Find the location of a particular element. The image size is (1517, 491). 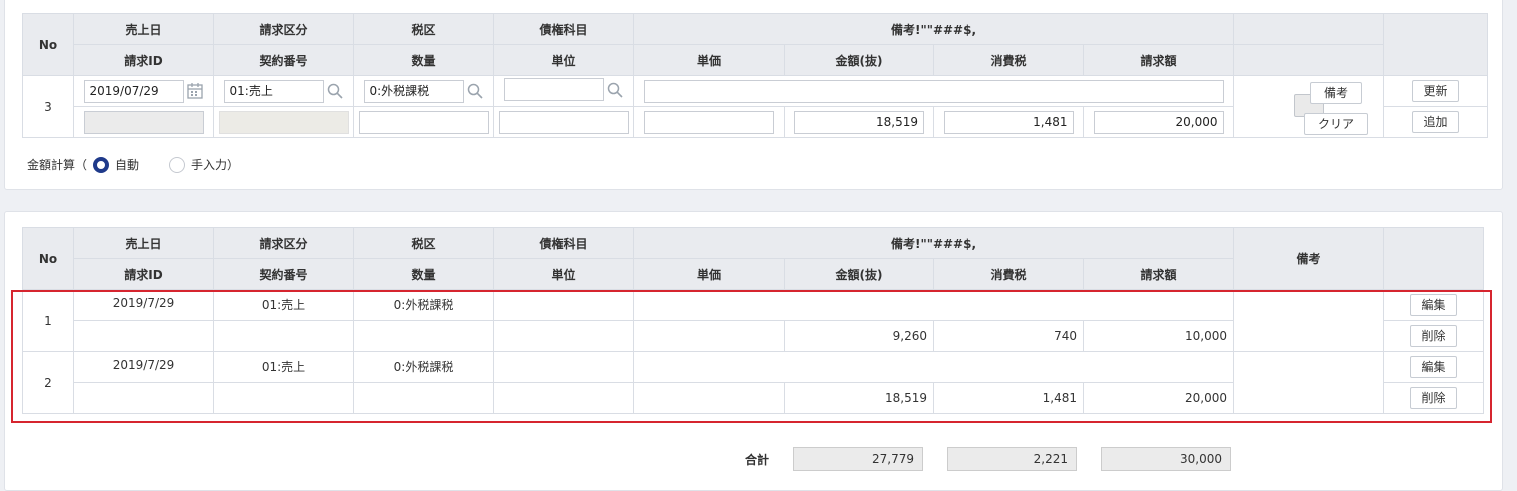

row-remarks is located at coordinates (1308, 320).